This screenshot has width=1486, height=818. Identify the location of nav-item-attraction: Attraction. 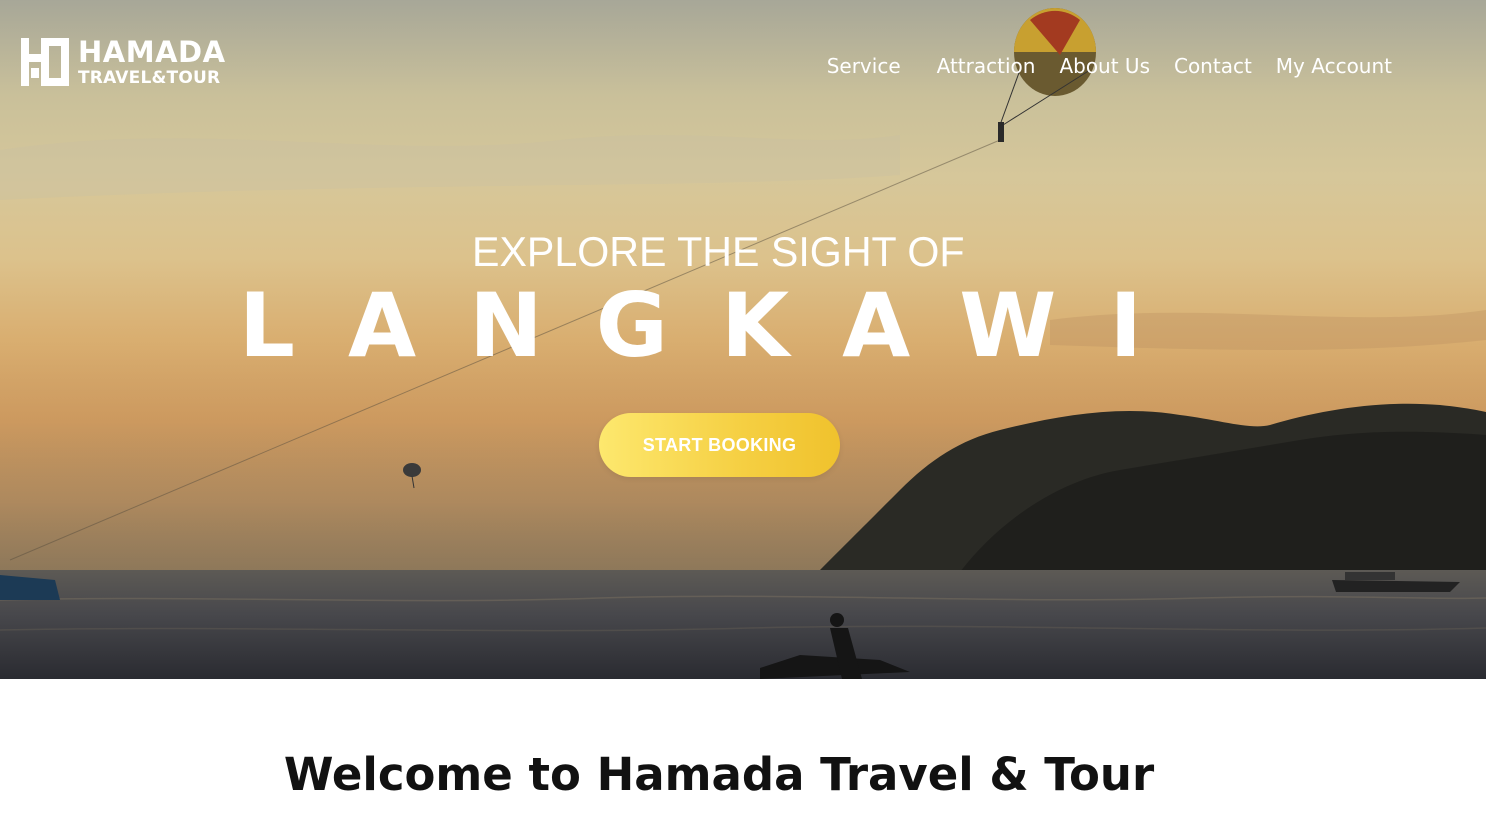
(986, 66).